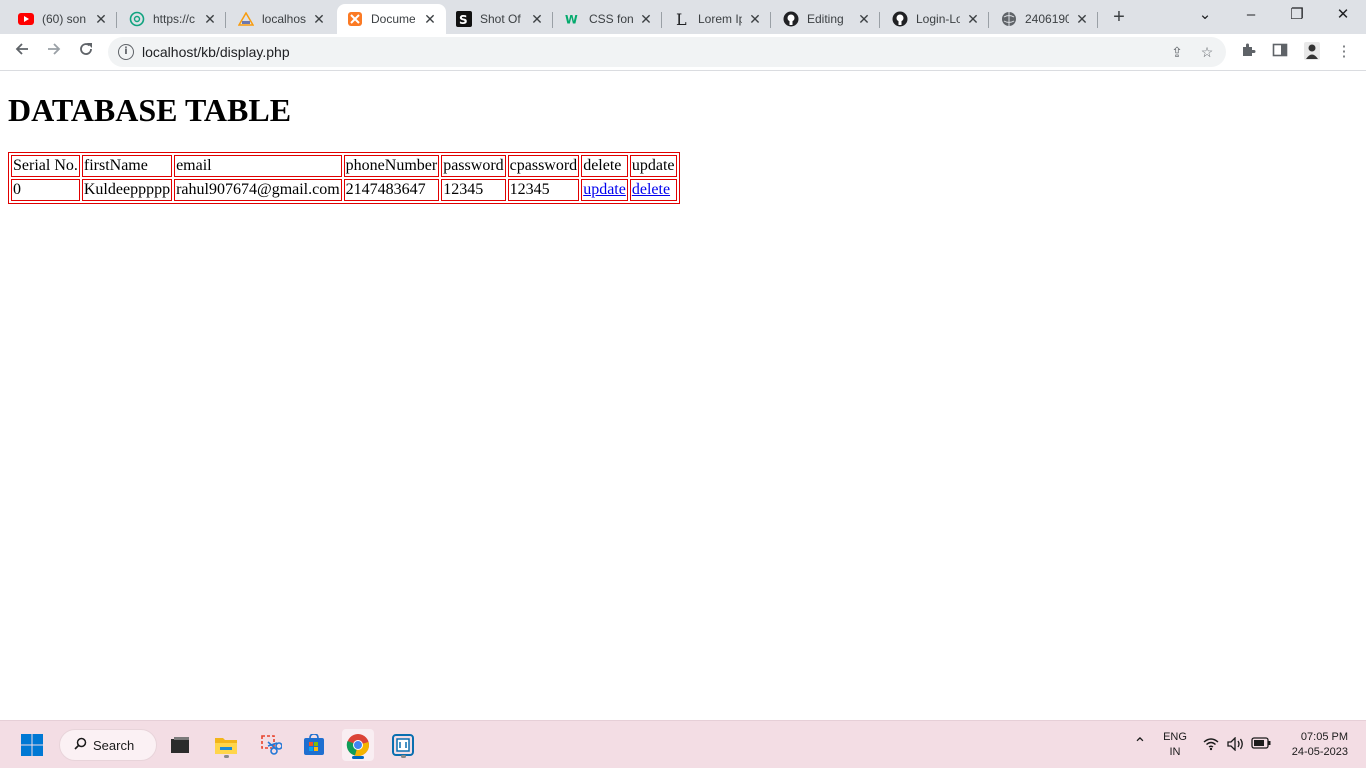 Image resolution: width=1366 pixels, height=769 pixels. I want to click on column-header: email, so click(258, 166).